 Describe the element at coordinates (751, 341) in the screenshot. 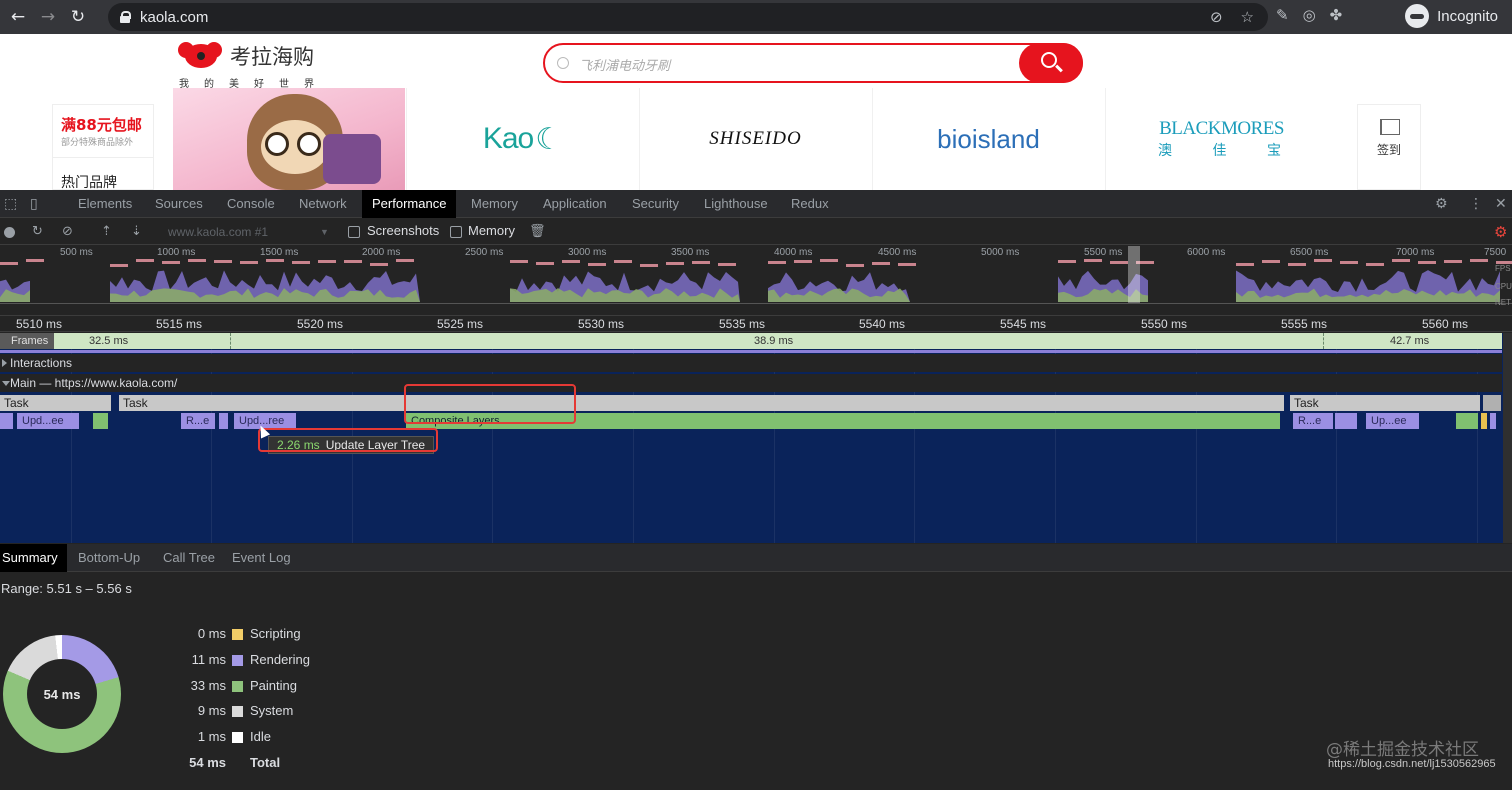

I see `frames-track: Frames 32.5 ms 38.9 ms 42.7 ms` at that location.